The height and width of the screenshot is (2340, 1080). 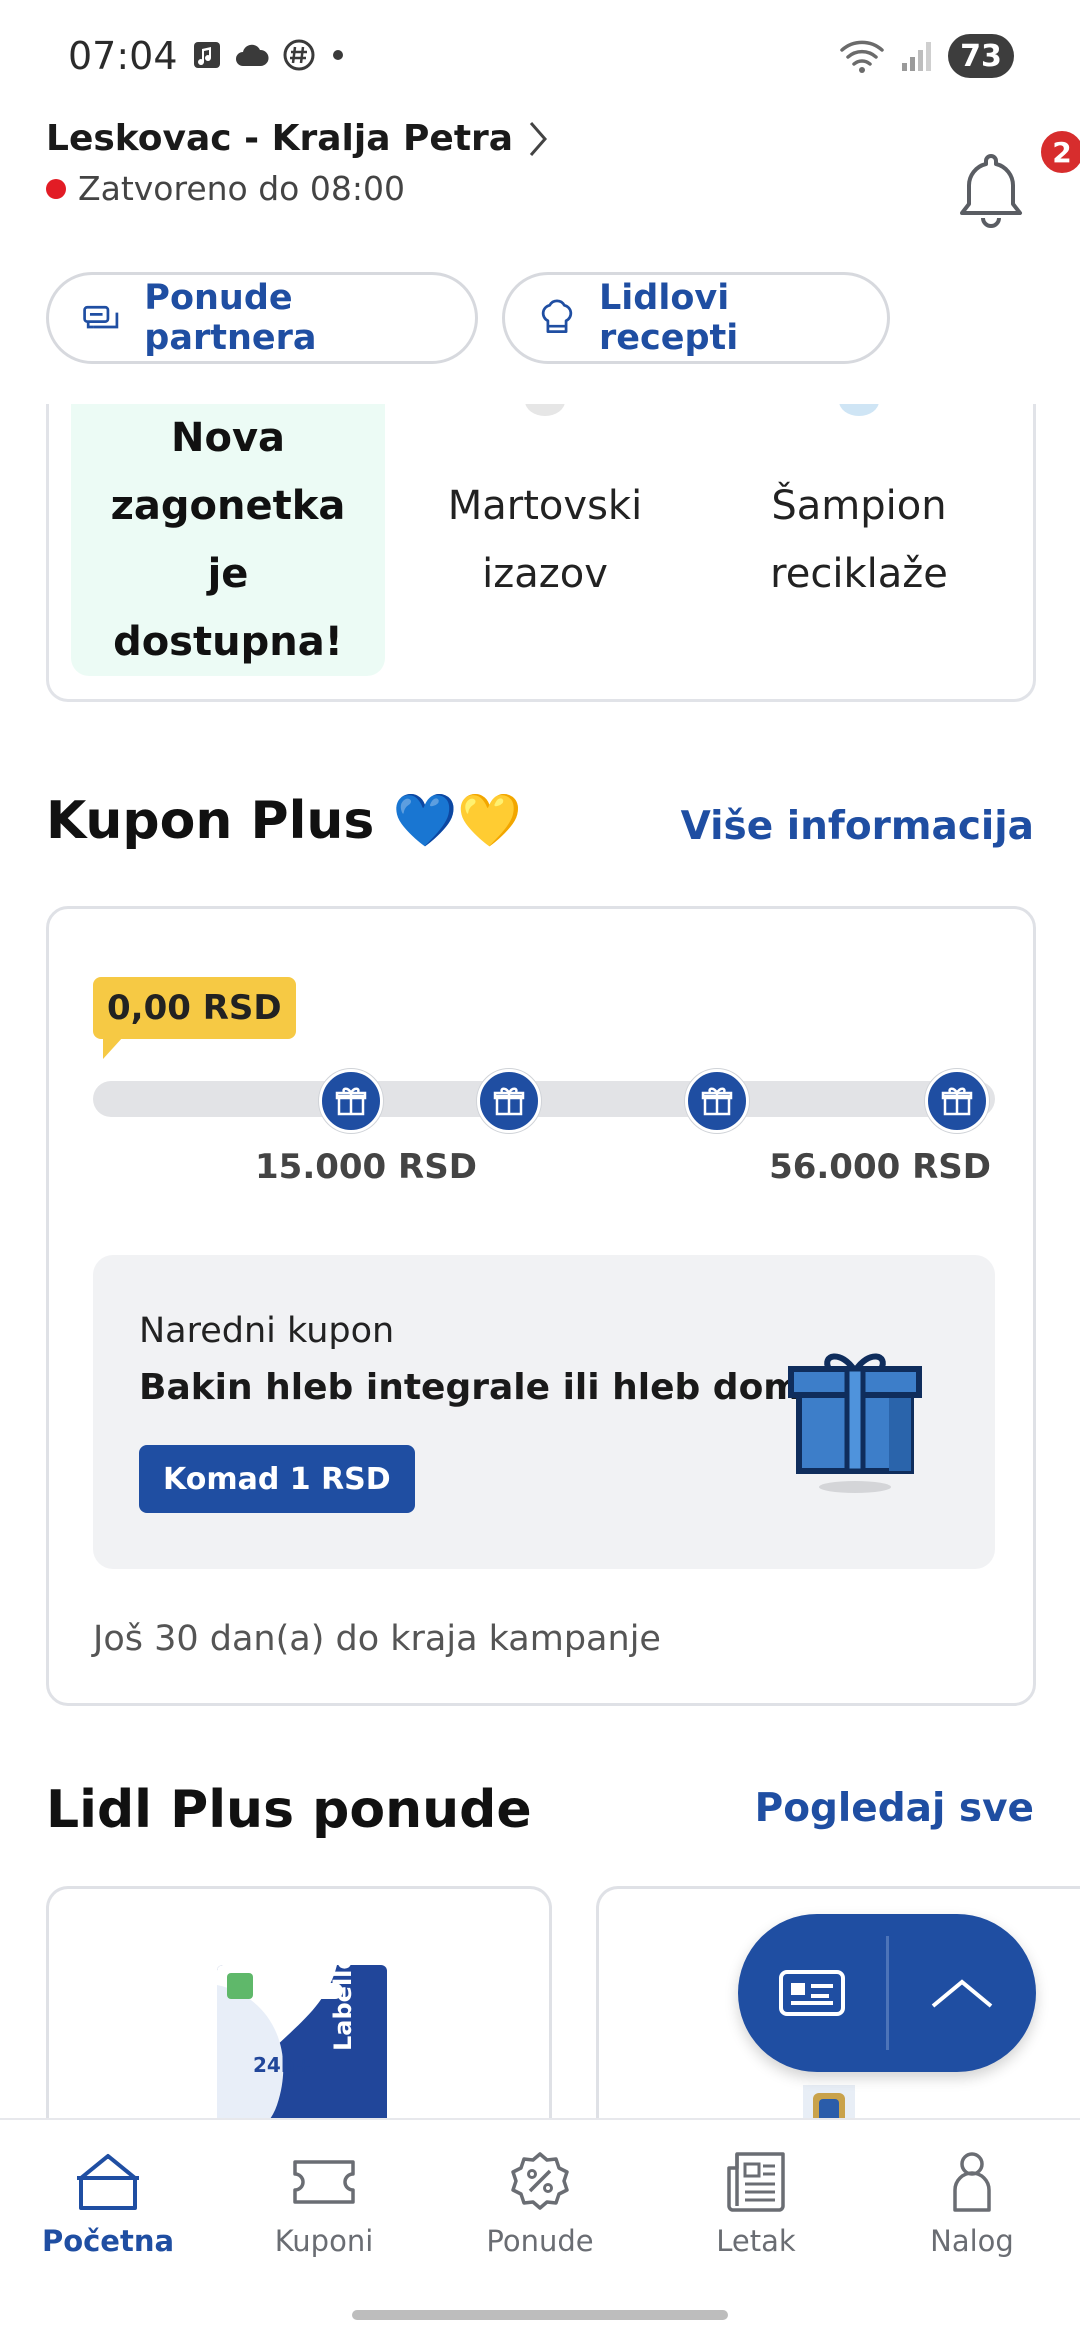 What do you see at coordinates (108, 2241) in the screenshot?
I see `nav-label-home: Početna` at bounding box center [108, 2241].